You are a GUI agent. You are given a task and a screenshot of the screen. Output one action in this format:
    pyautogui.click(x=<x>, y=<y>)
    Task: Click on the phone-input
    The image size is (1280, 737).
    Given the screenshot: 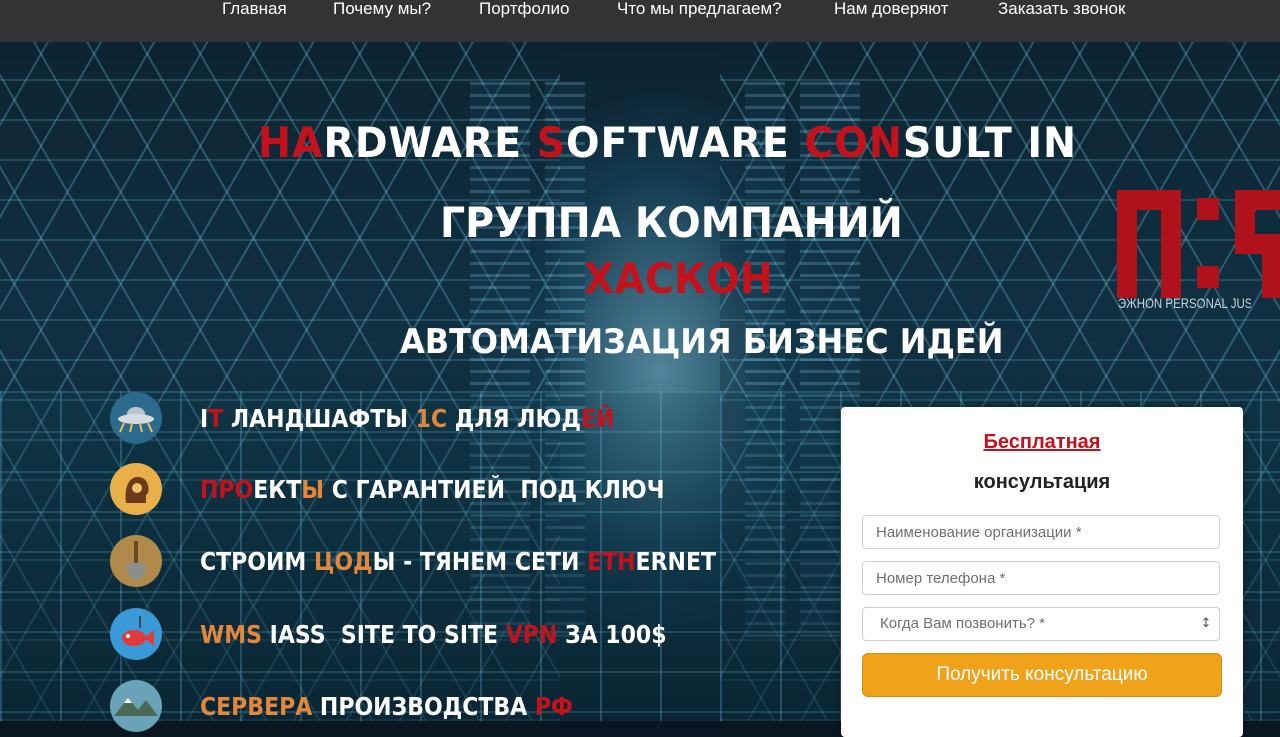 What is the action you would take?
    pyautogui.click(x=1041, y=578)
    